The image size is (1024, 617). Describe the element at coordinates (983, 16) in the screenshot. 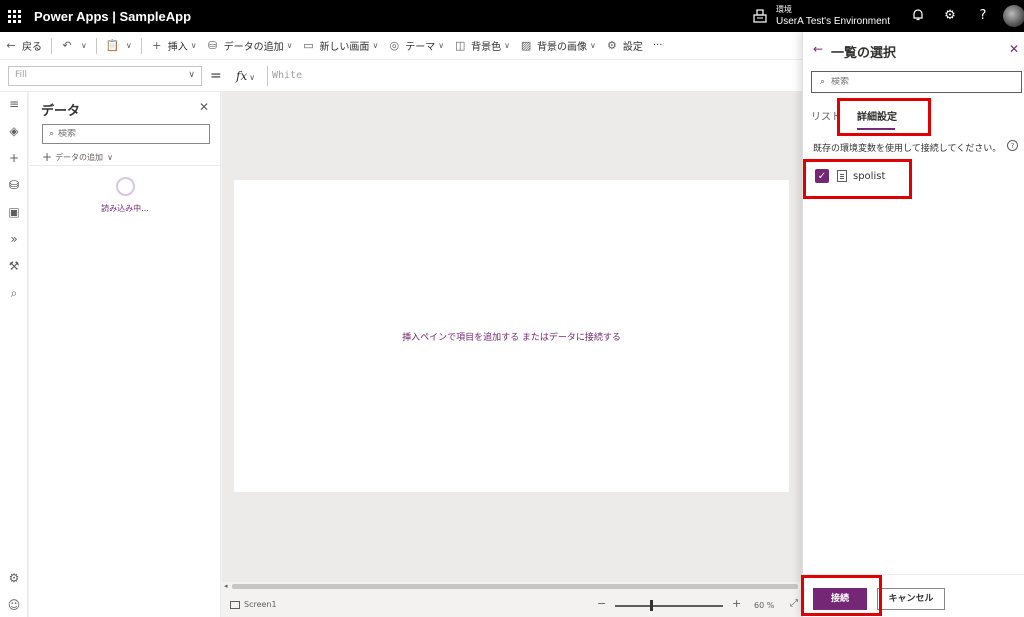

I see `help-icon: ?` at that location.